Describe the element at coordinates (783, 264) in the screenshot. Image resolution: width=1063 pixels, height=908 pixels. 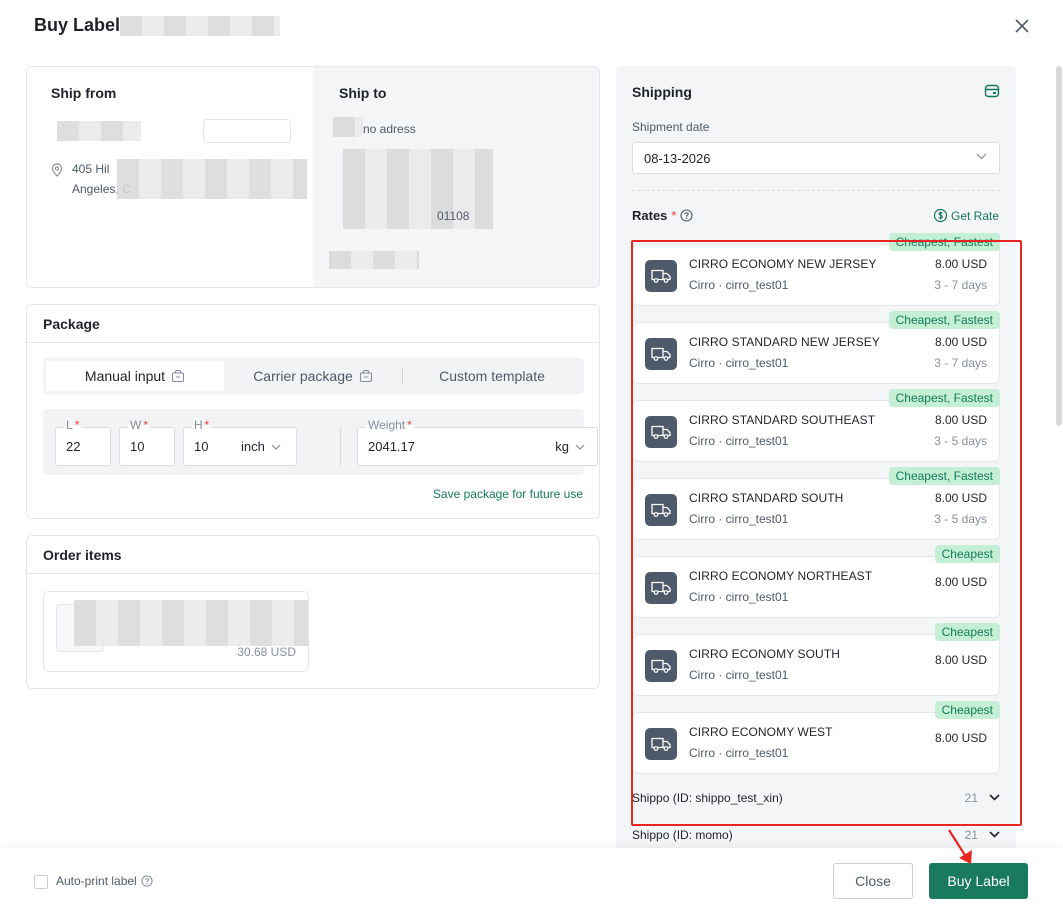
I see `rate-service-name: CIRRO ECONOMY NEW JERSEY` at that location.